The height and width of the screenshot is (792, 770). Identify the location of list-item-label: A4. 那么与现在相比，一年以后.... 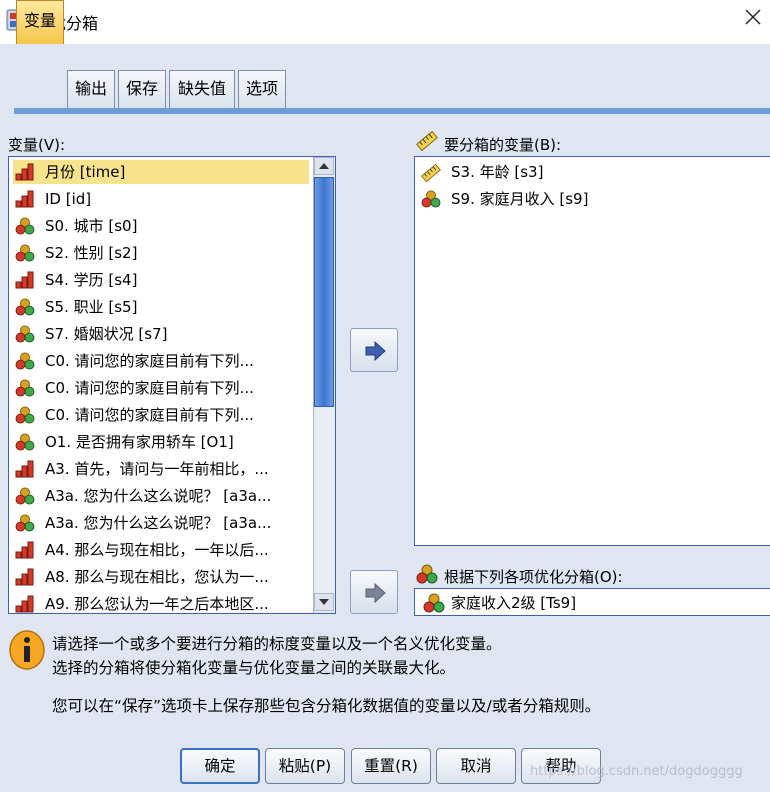
(157, 550).